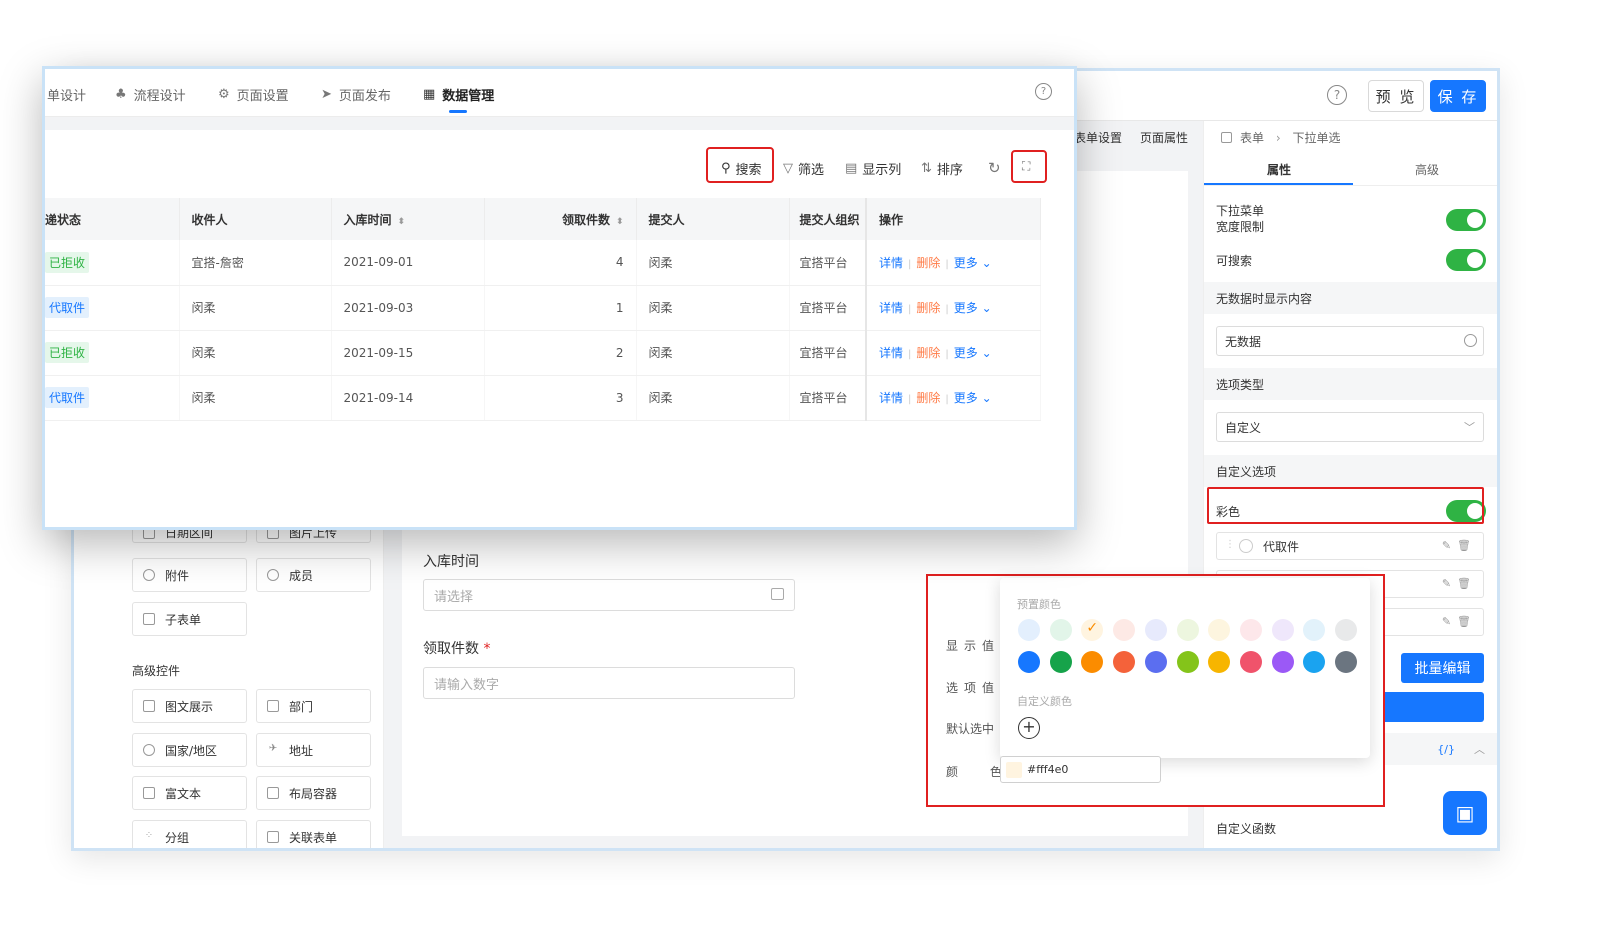  Describe the element at coordinates (150, 94) in the screenshot. I see `tab-flow-design: ♣ 流程设计` at that location.